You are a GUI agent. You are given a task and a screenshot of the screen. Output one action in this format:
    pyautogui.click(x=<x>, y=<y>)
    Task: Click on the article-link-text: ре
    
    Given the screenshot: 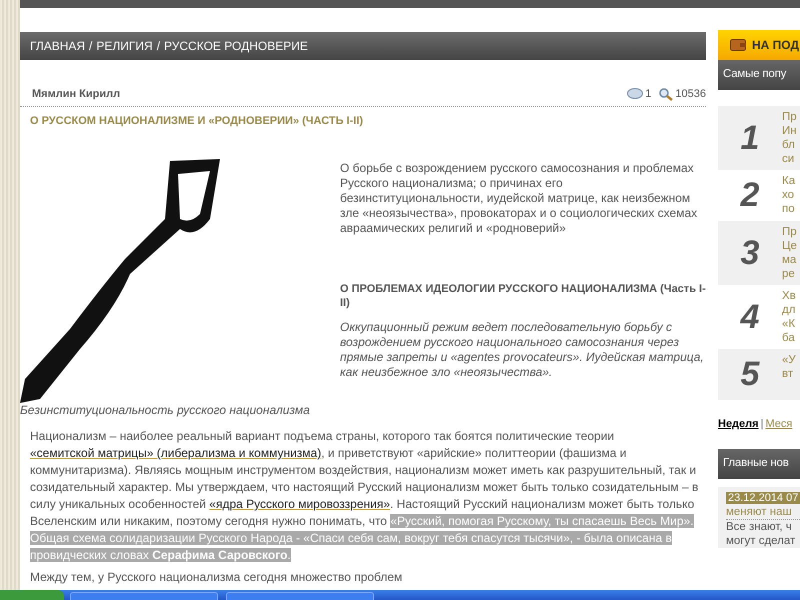 What is the action you would take?
    pyautogui.click(x=789, y=274)
    